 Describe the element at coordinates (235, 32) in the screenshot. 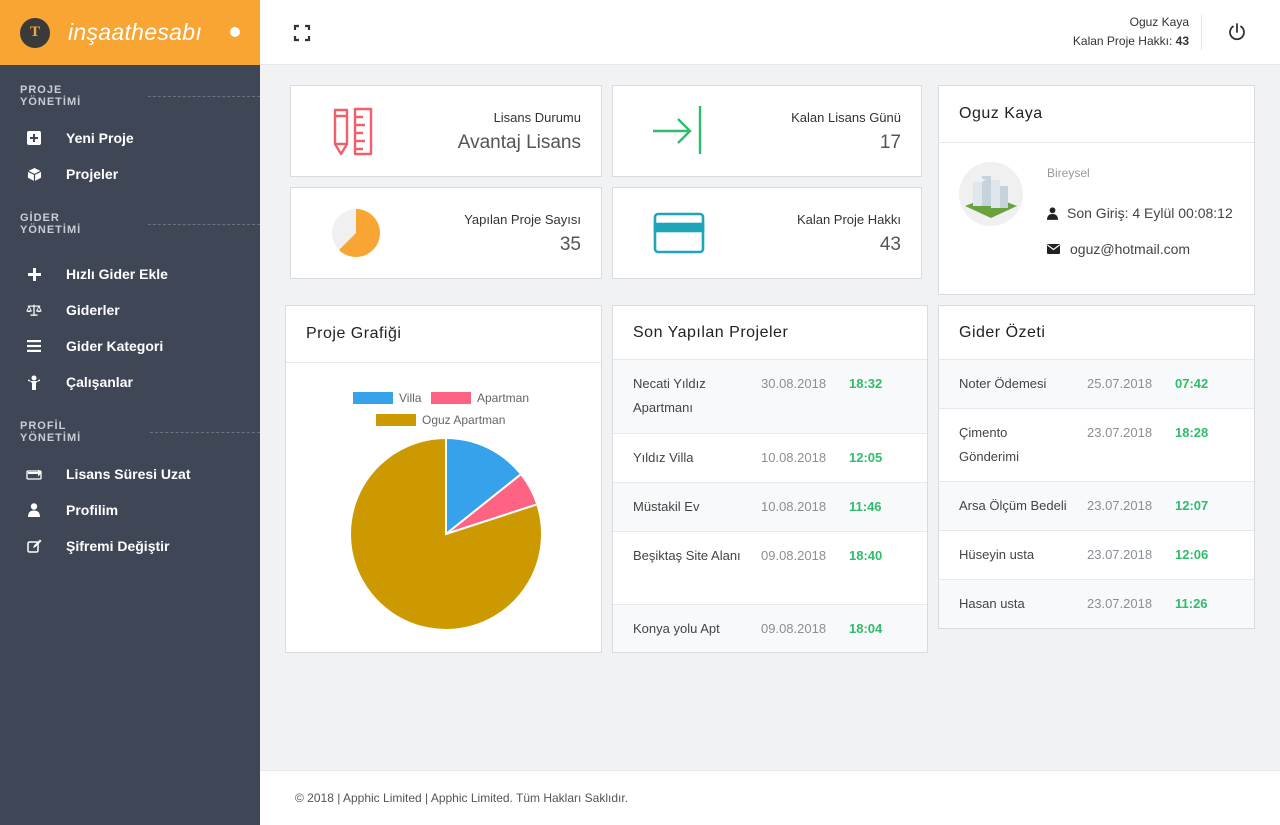

I see `sidebar-toggle-dot` at that location.